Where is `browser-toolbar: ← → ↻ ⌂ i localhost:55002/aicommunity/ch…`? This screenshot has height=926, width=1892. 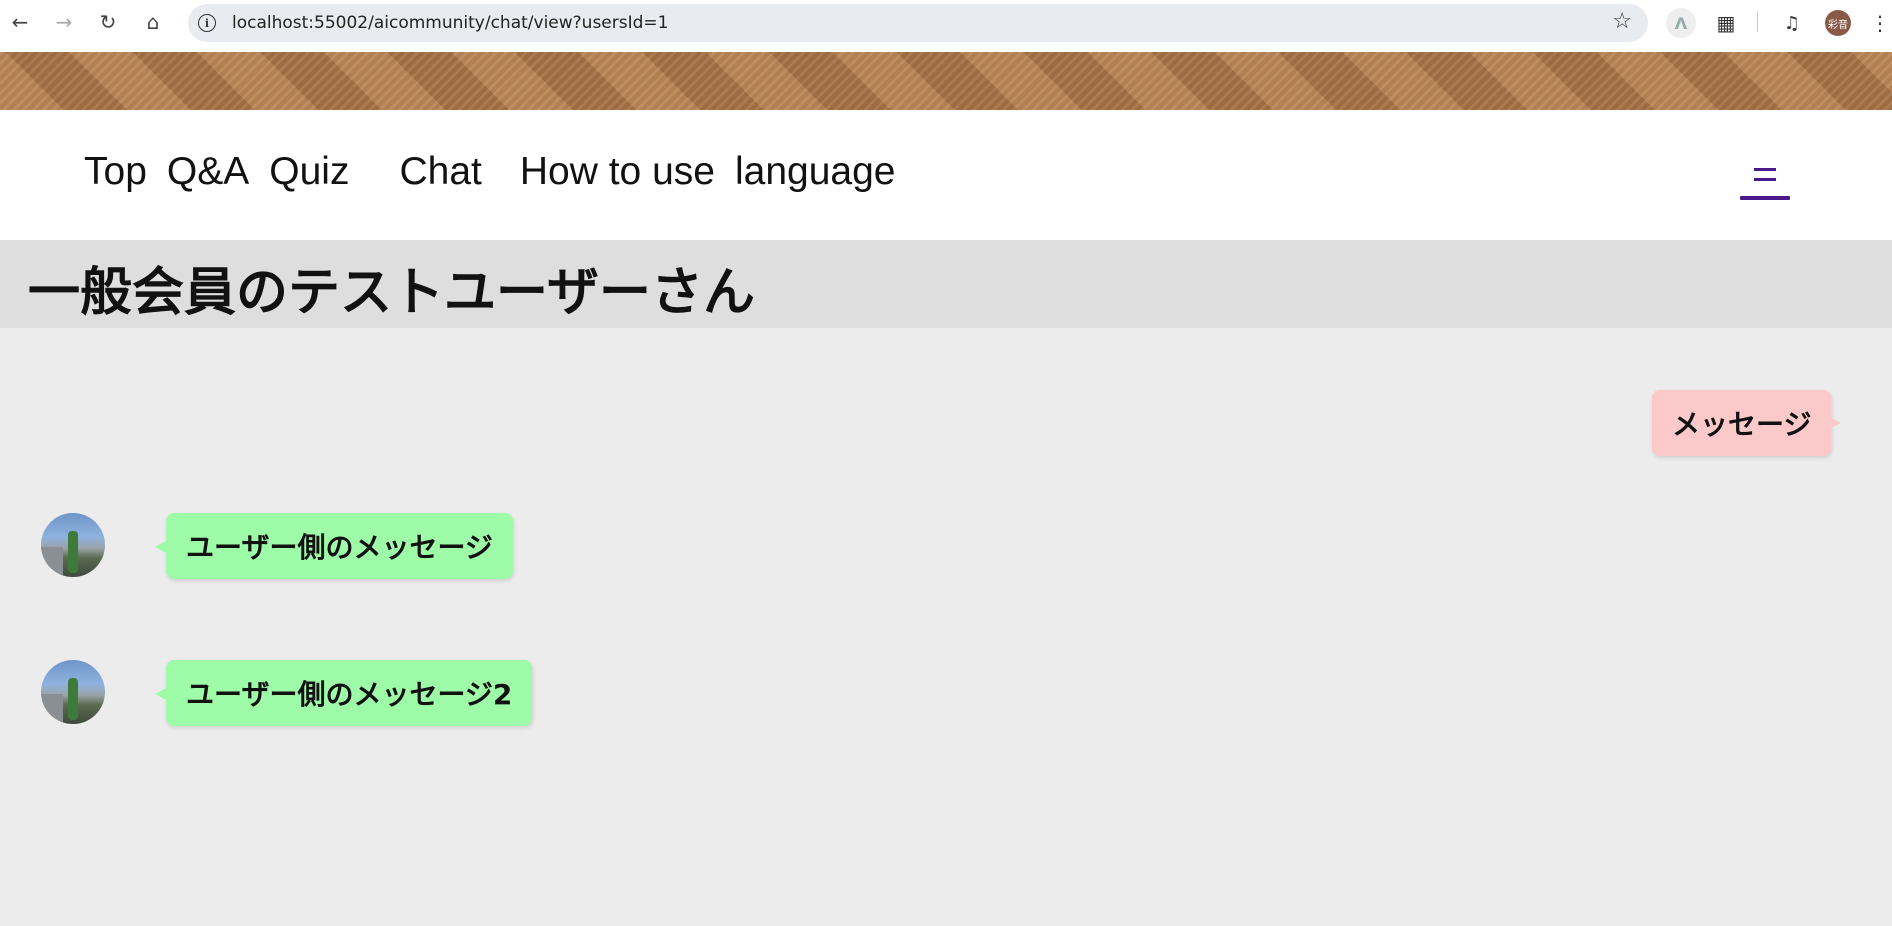 browser-toolbar: ← → ↻ ⌂ i localhost:55002/aicommunity/ch… is located at coordinates (946, 26).